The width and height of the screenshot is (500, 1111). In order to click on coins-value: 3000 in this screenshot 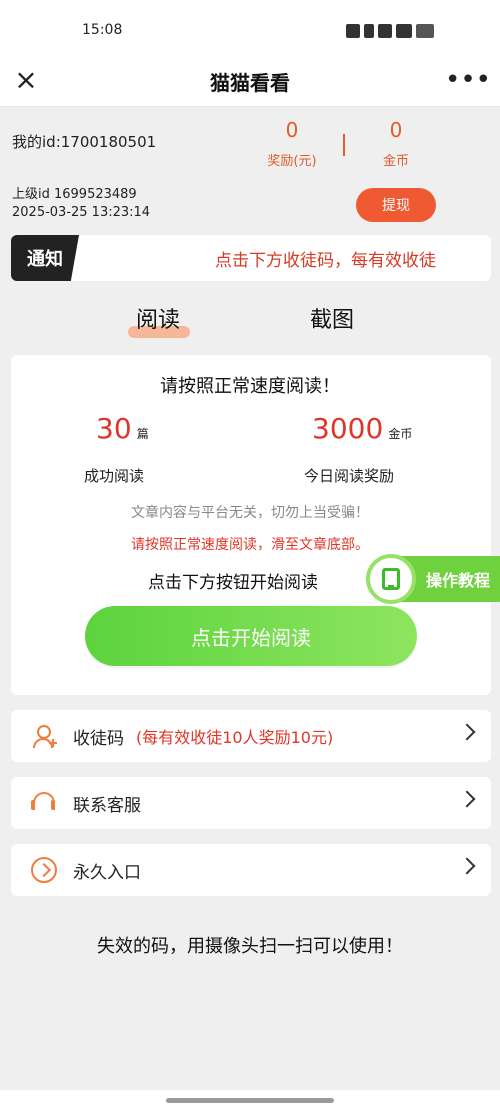, I will do `click(348, 428)`.